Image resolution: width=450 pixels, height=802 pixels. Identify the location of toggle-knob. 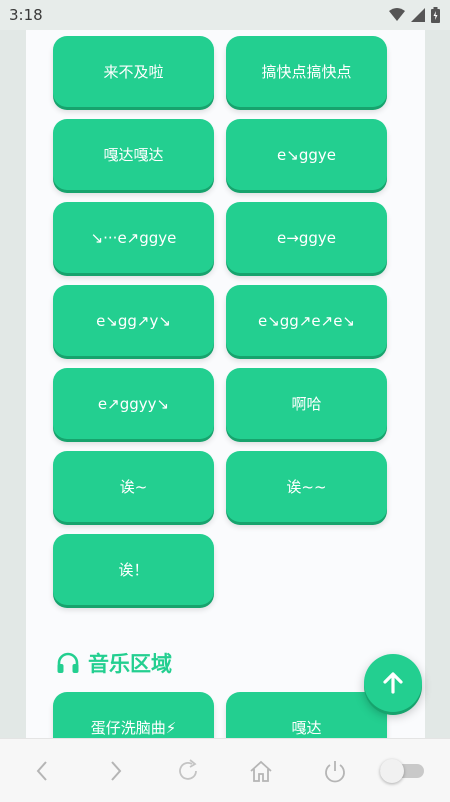
(392, 771).